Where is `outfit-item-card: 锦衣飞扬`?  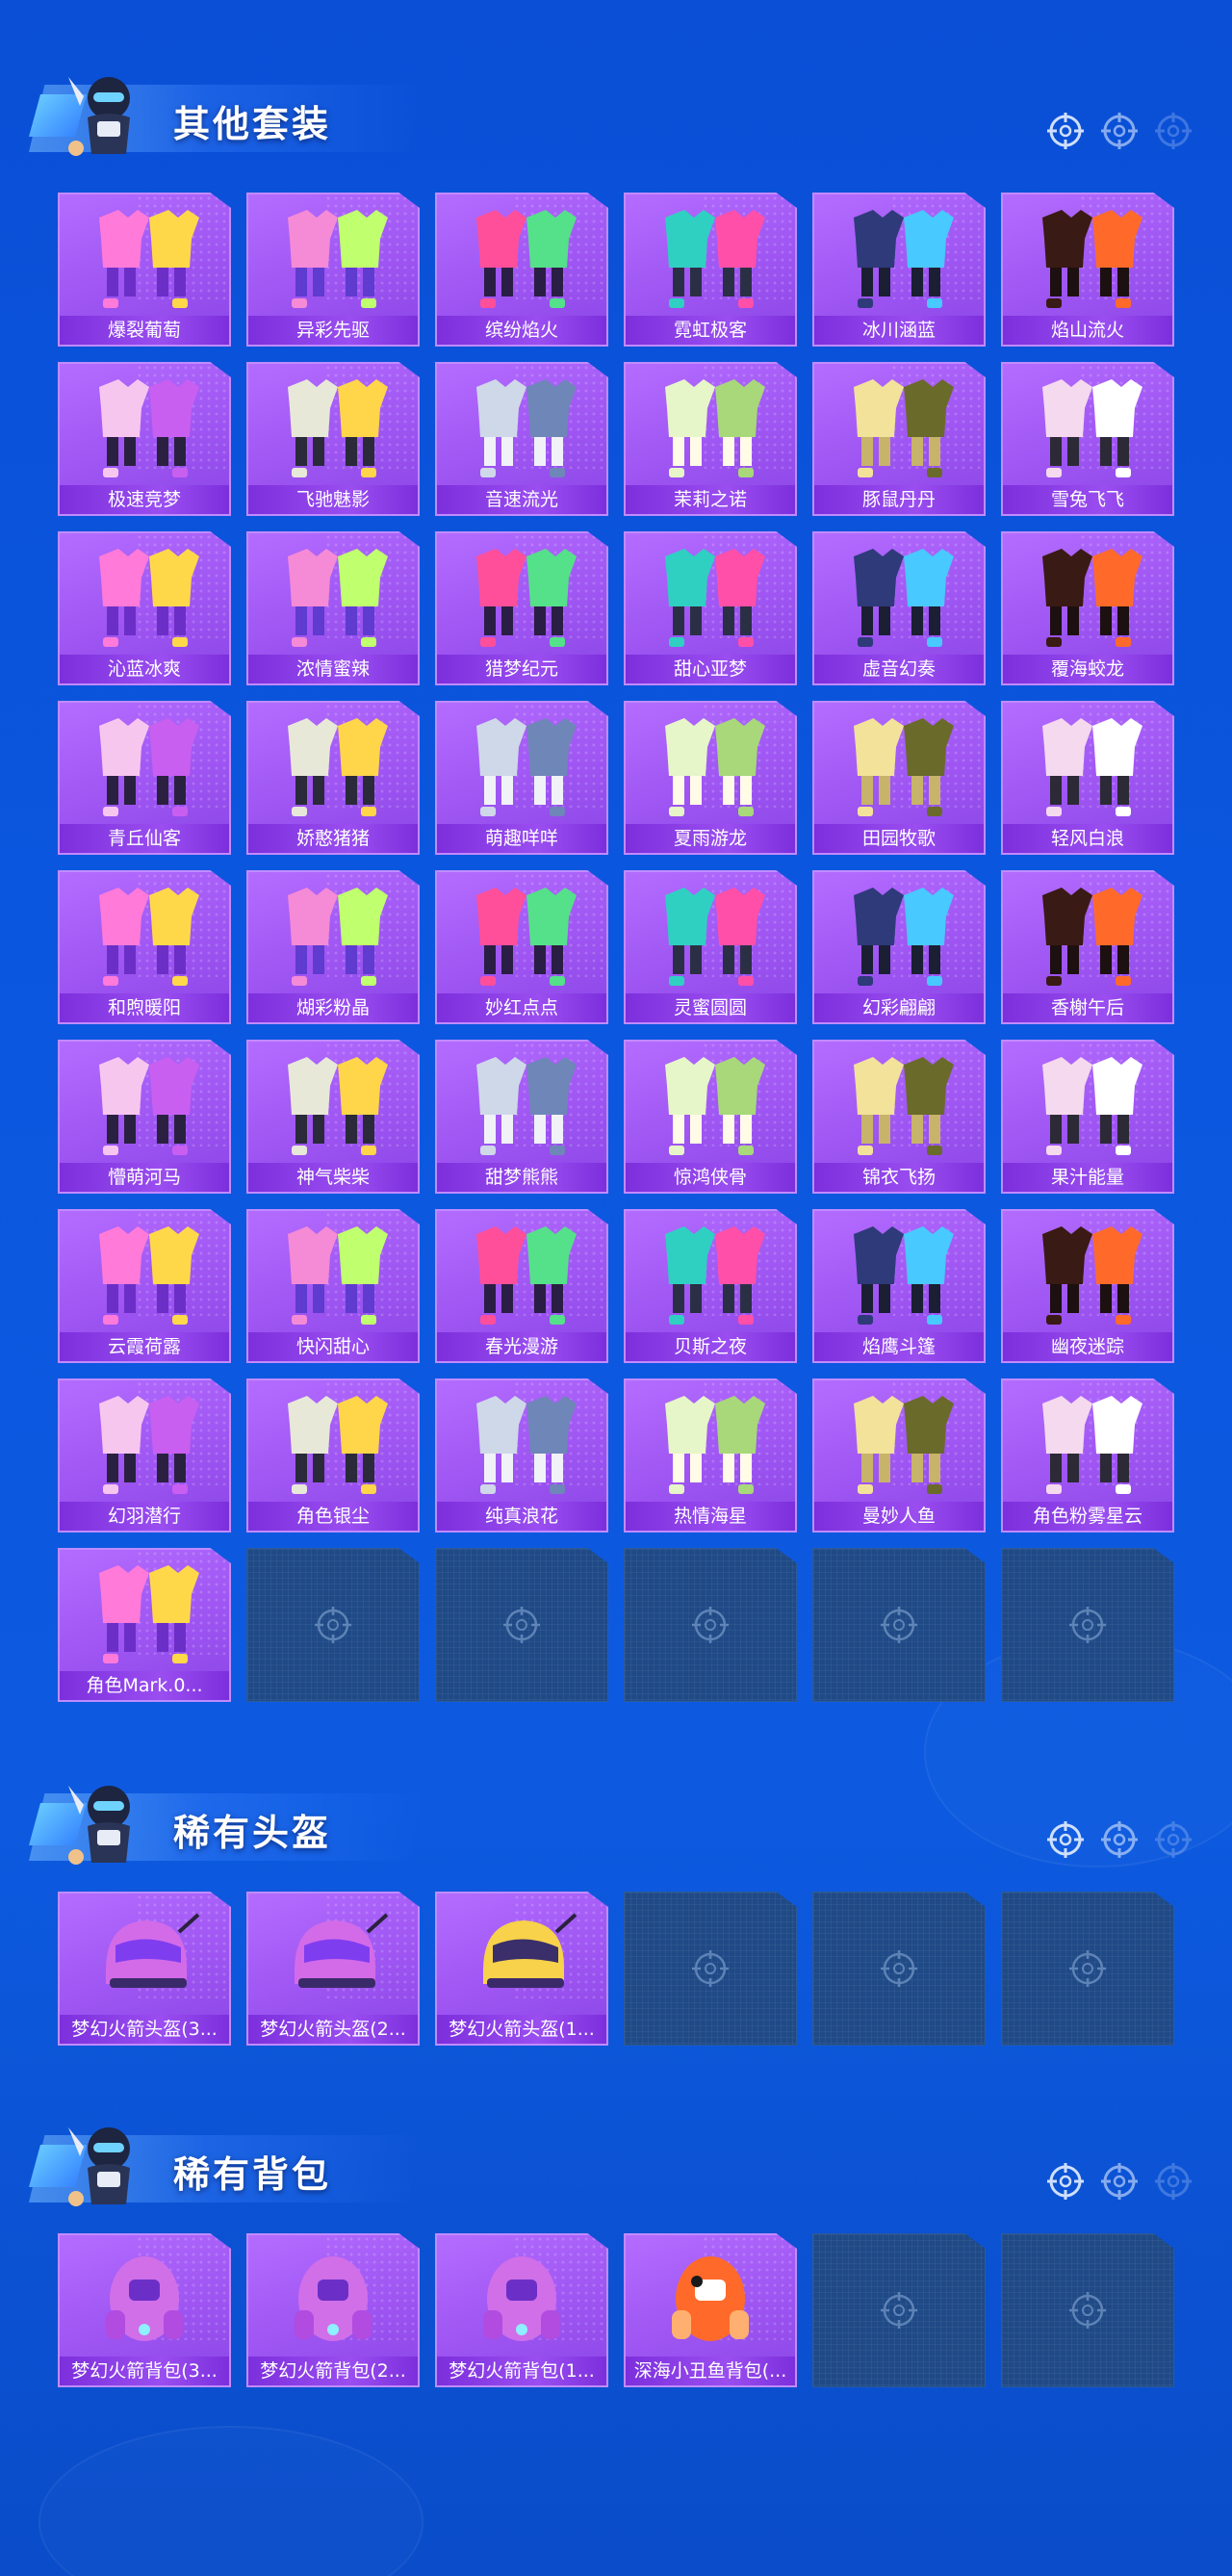 outfit-item-card: 锦衣飞扬 is located at coordinates (899, 1117).